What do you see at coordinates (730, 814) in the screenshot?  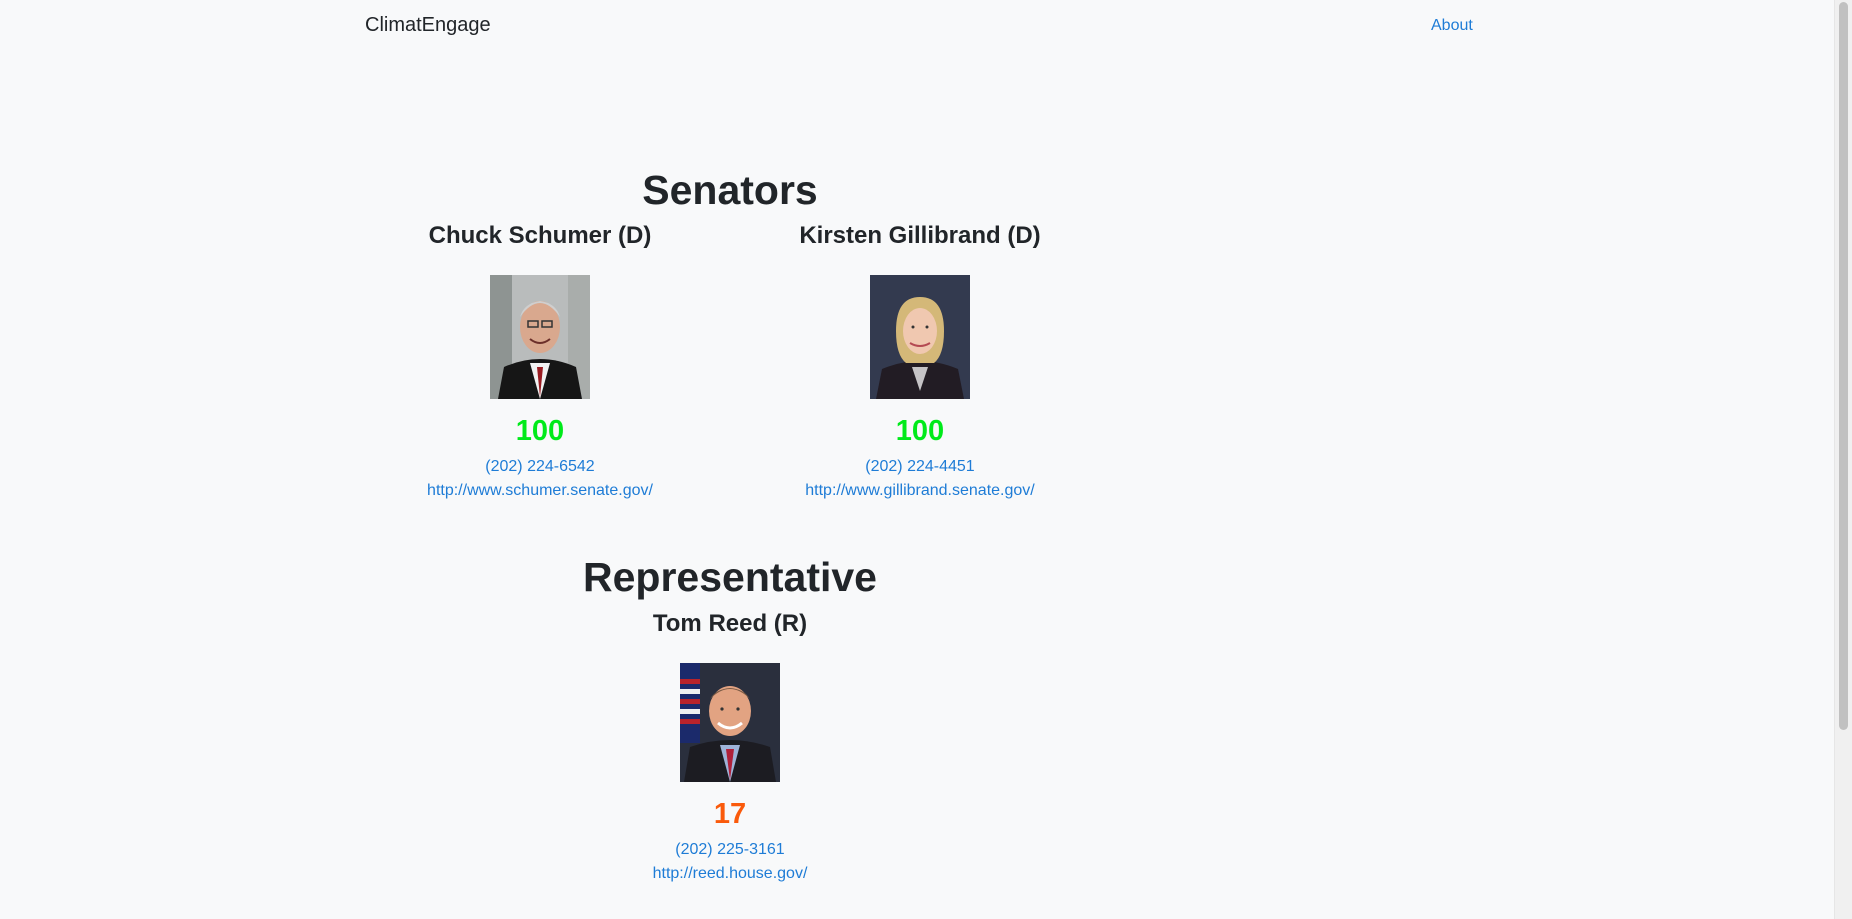 I see `member-score: 17` at bounding box center [730, 814].